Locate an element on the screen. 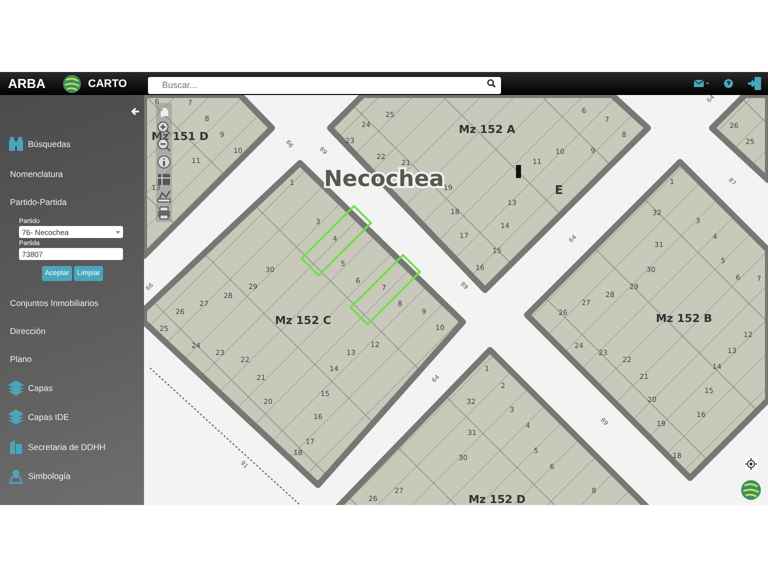  person-pin-icon is located at coordinates (16, 476).